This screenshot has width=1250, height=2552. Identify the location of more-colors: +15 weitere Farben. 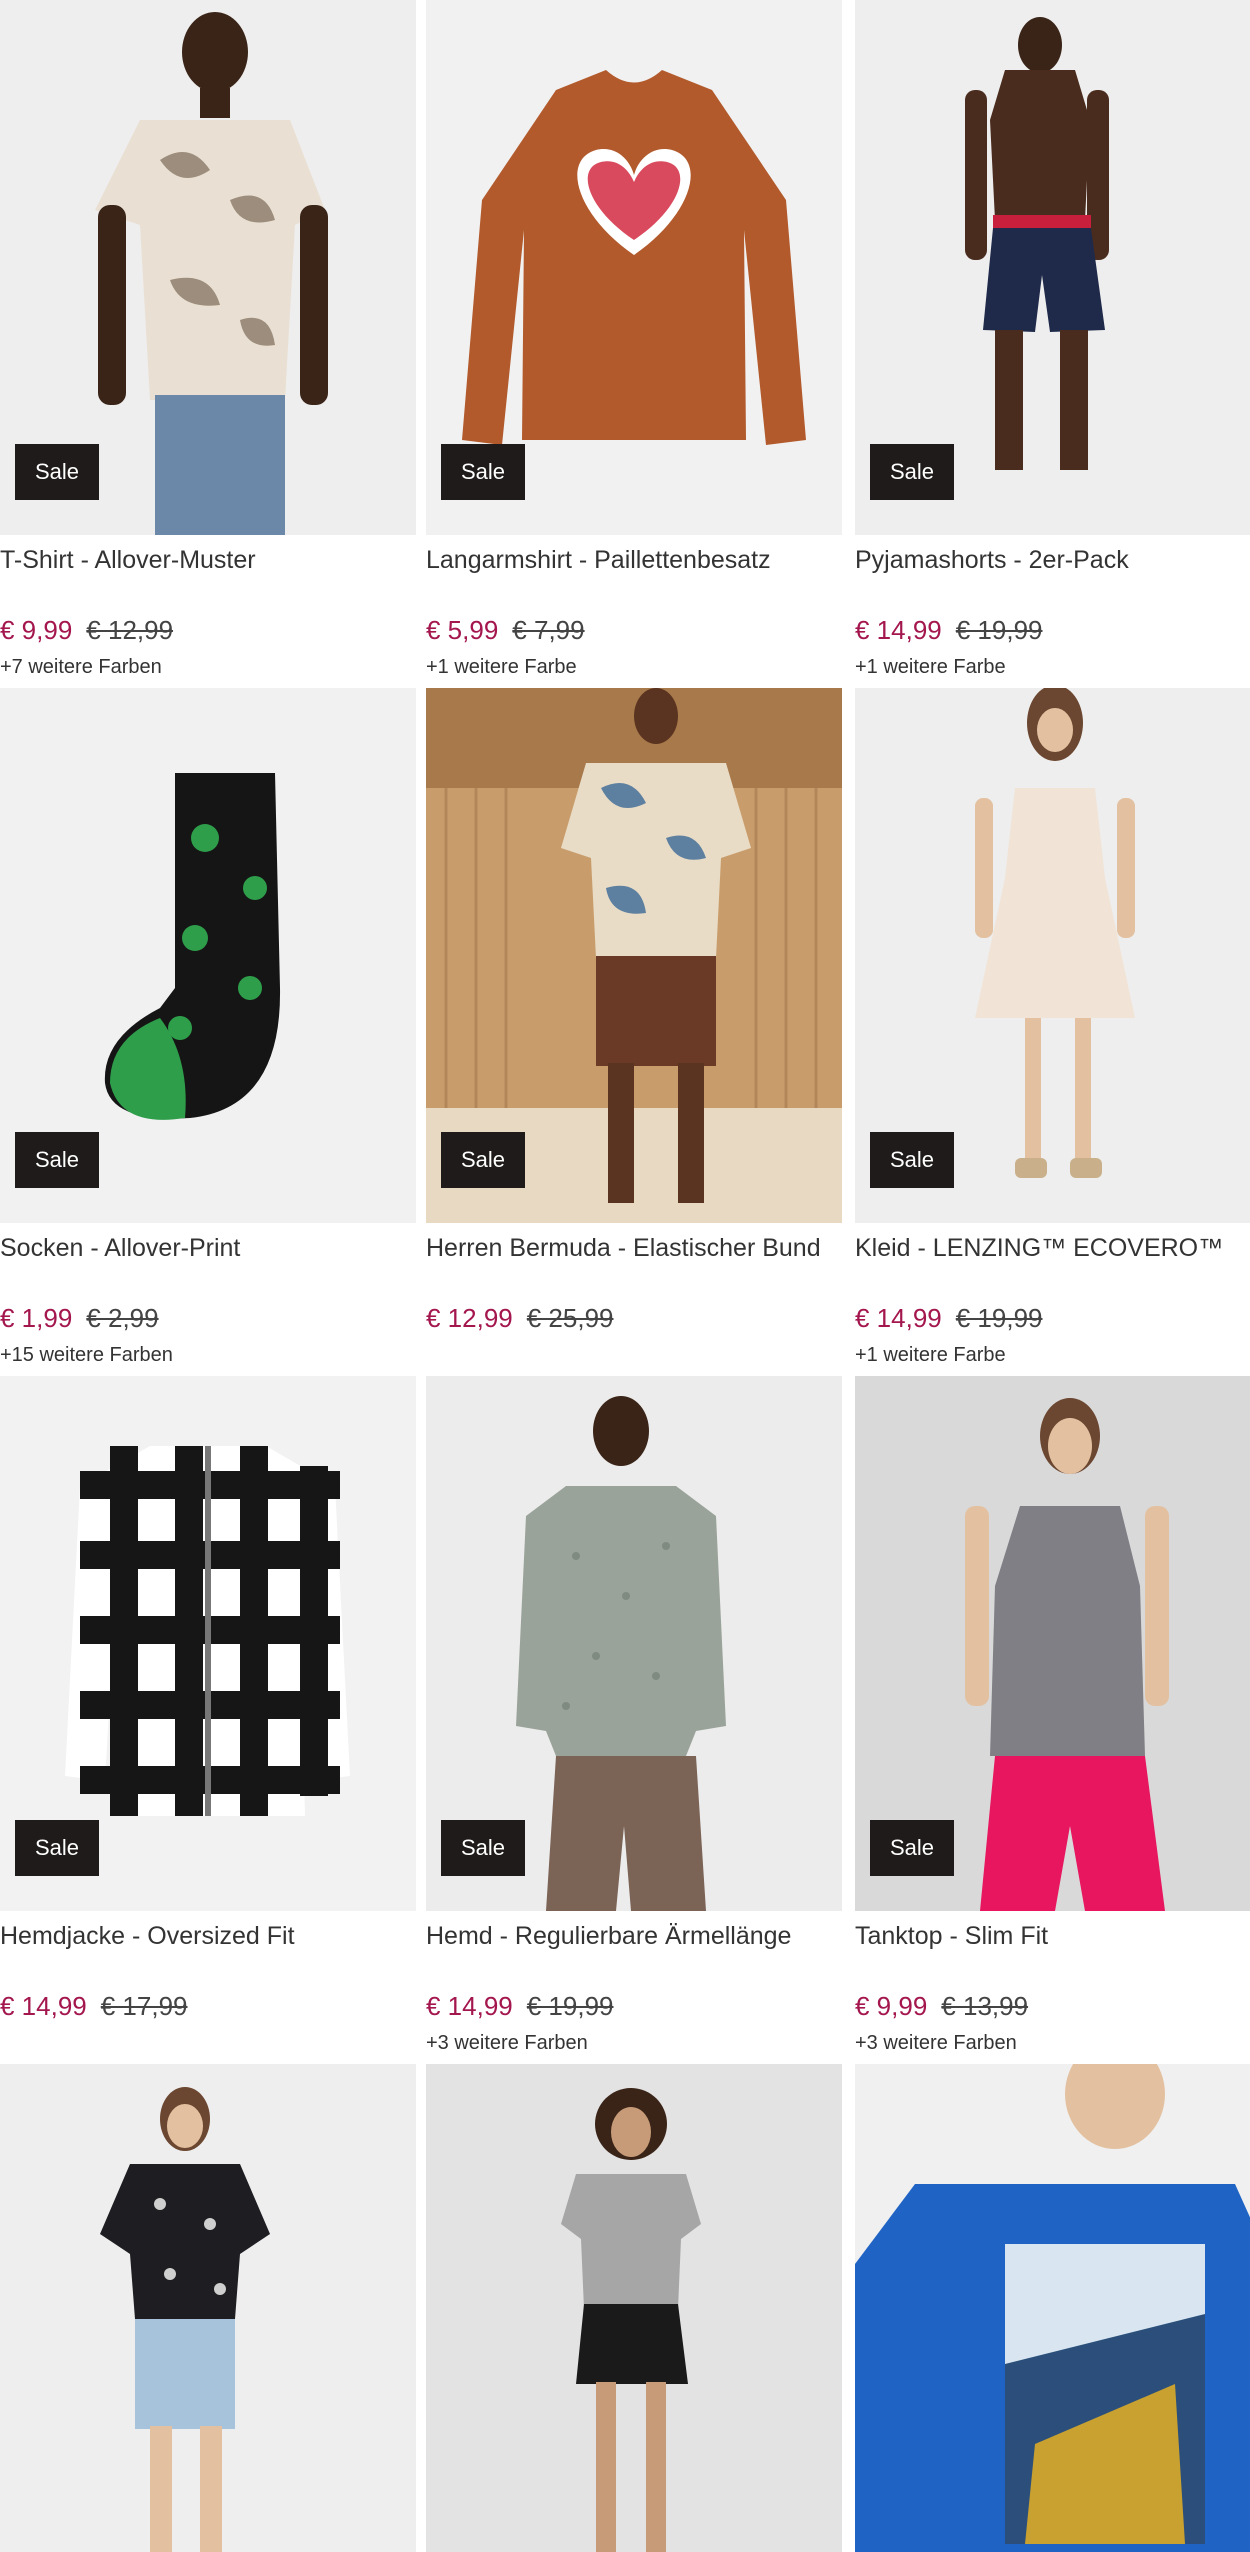
(86, 1355).